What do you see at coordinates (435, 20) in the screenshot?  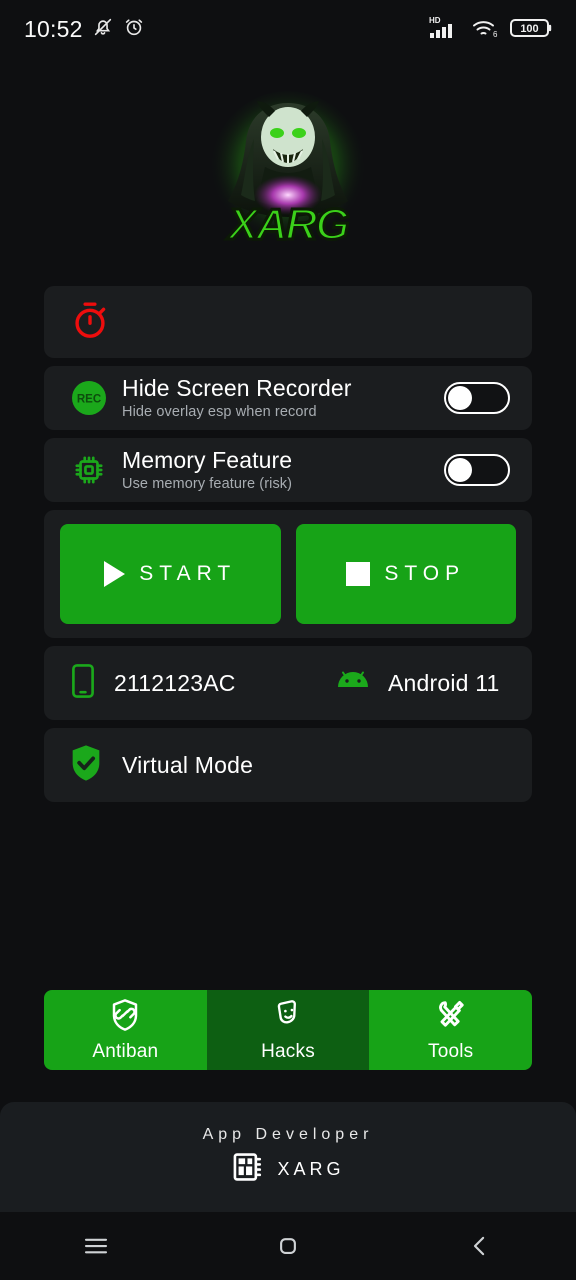 I see `svg-text: HD` at bounding box center [435, 20].